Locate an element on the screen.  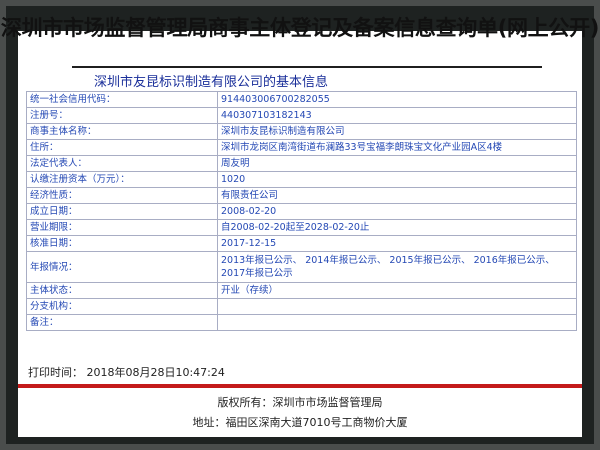
field-label: 住所： is located at coordinates (122, 147).